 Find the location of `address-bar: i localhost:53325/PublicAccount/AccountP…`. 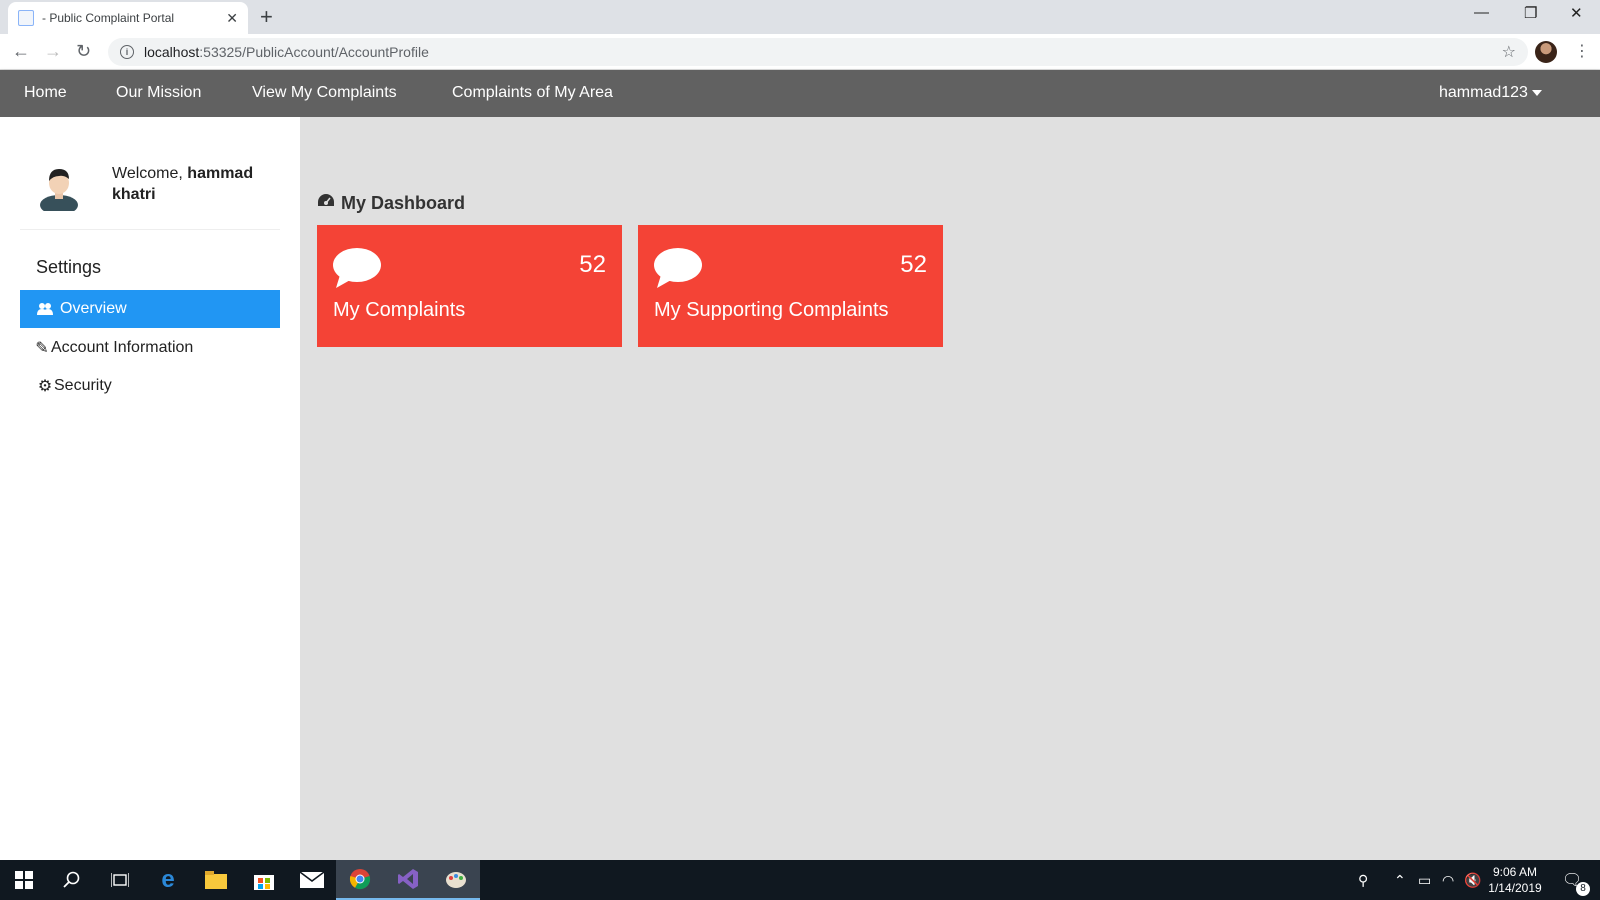

address-bar: i localhost:53325/PublicAccount/AccountP… is located at coordinates (818, 52).